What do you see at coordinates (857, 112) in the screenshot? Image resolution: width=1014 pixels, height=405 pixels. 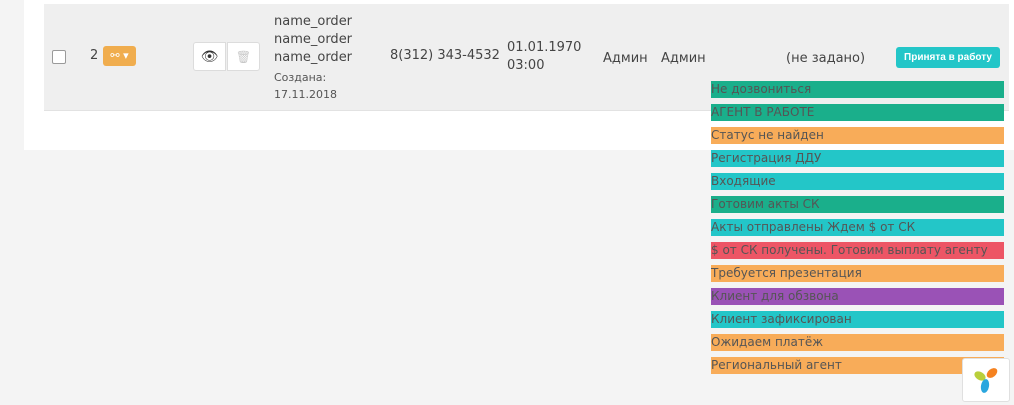 I see `status-menu-item: АГЕНТ В РАБОТЕ` at bounding box center [857, 112].